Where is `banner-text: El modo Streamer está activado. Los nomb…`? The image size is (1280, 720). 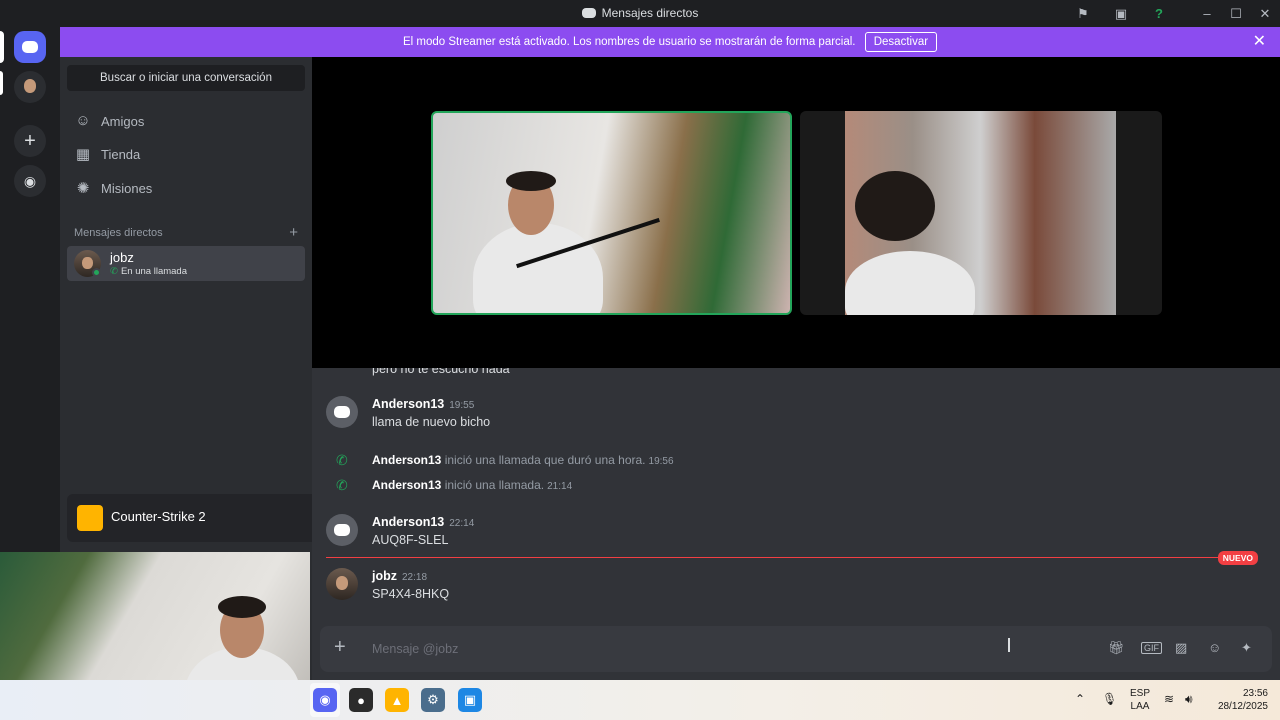
banner-text: El modo Streamer está activado. Los nomb… is located at coordinates (629, 42).